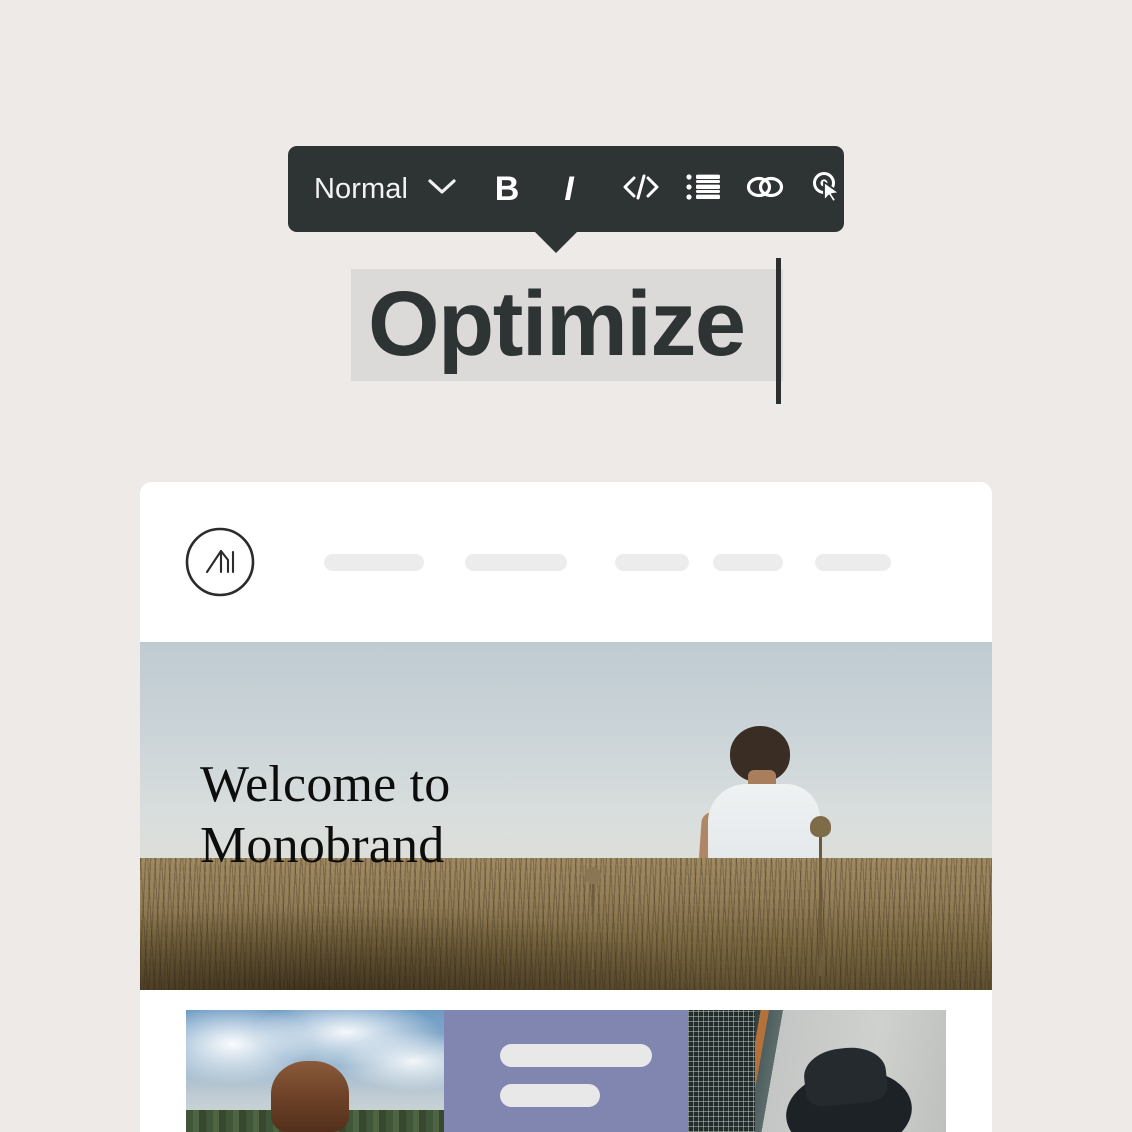 Image resolution: width=1132 pixels, height=1132 pixels. I want to click on formatting-toolbar-bar: Normal B I, so click(566, 189).